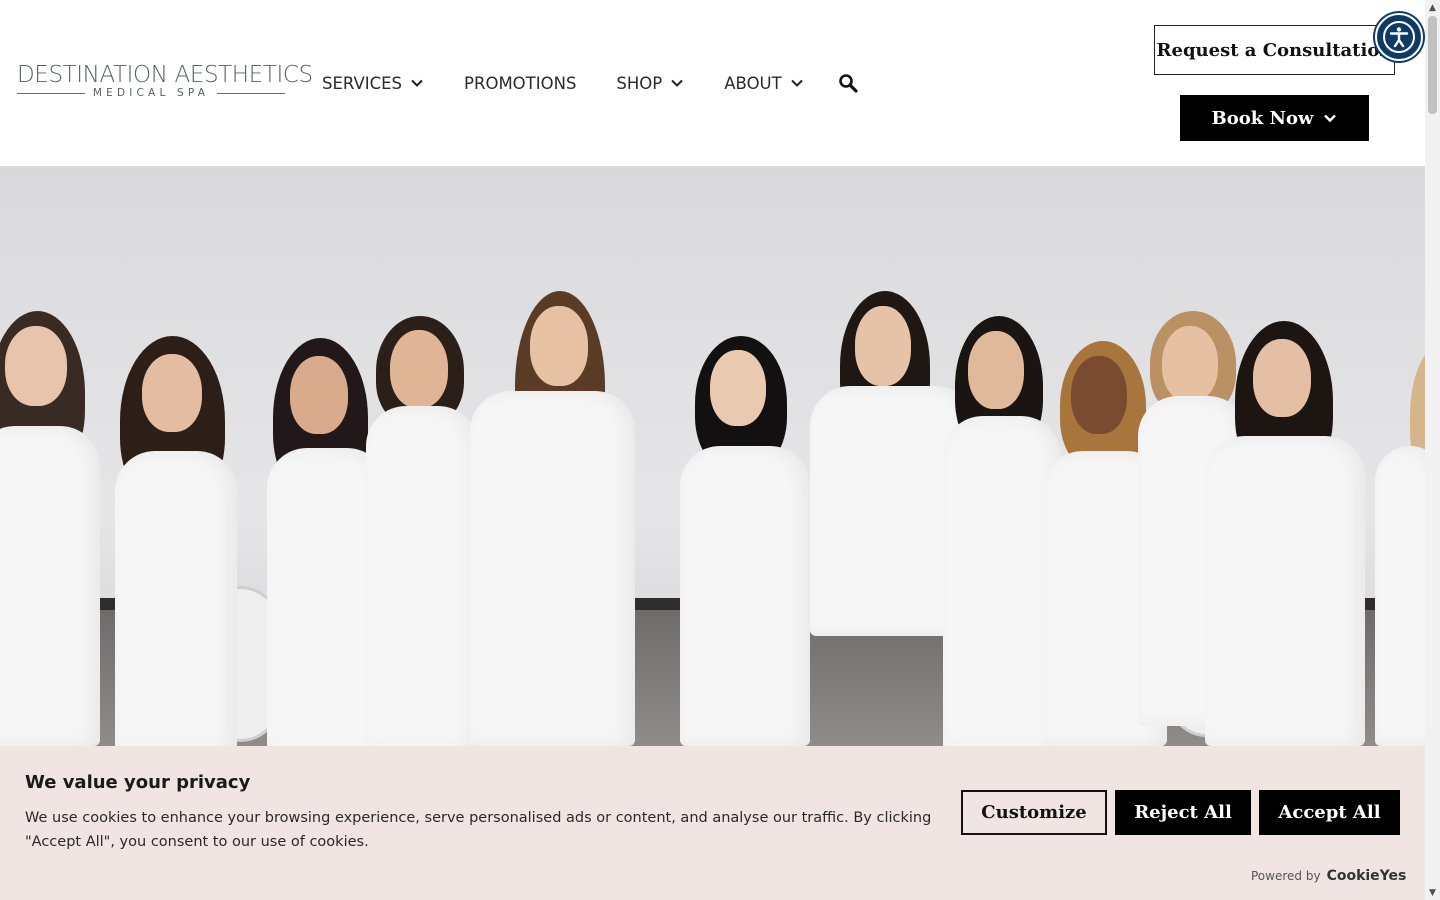  Describe the element at coordinates (1274, 50) in the screenshot. I see `request-consultation-button: Request a Consultation` at that location.